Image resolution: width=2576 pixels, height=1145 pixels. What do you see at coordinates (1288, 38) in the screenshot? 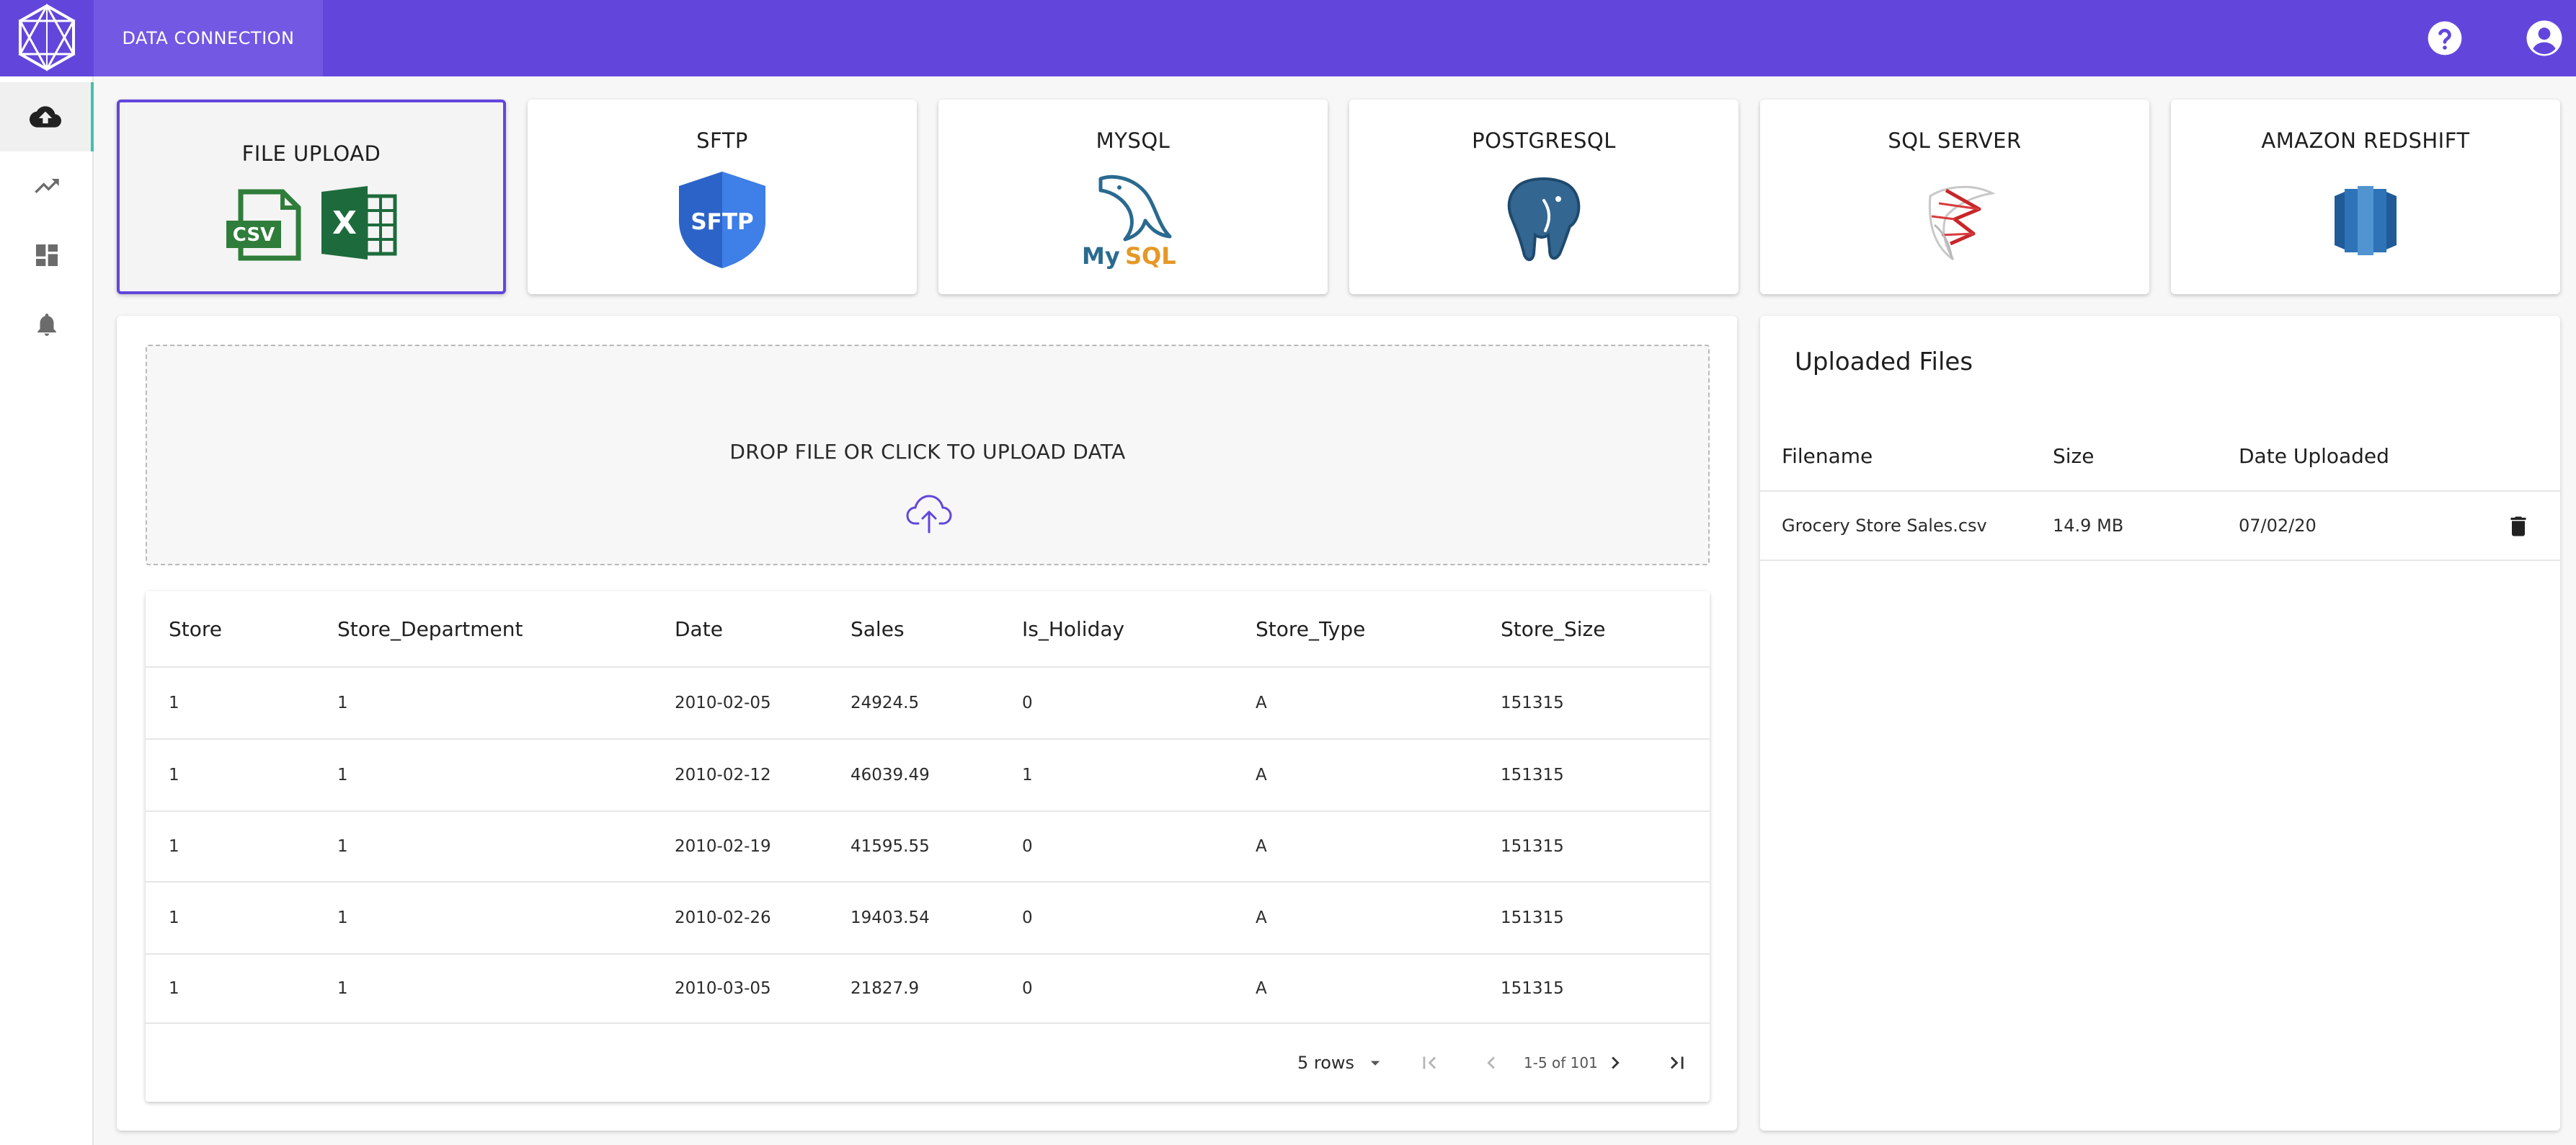
I see `app-bar: DATA CONNECTION` at bounding box center [1288, 38].